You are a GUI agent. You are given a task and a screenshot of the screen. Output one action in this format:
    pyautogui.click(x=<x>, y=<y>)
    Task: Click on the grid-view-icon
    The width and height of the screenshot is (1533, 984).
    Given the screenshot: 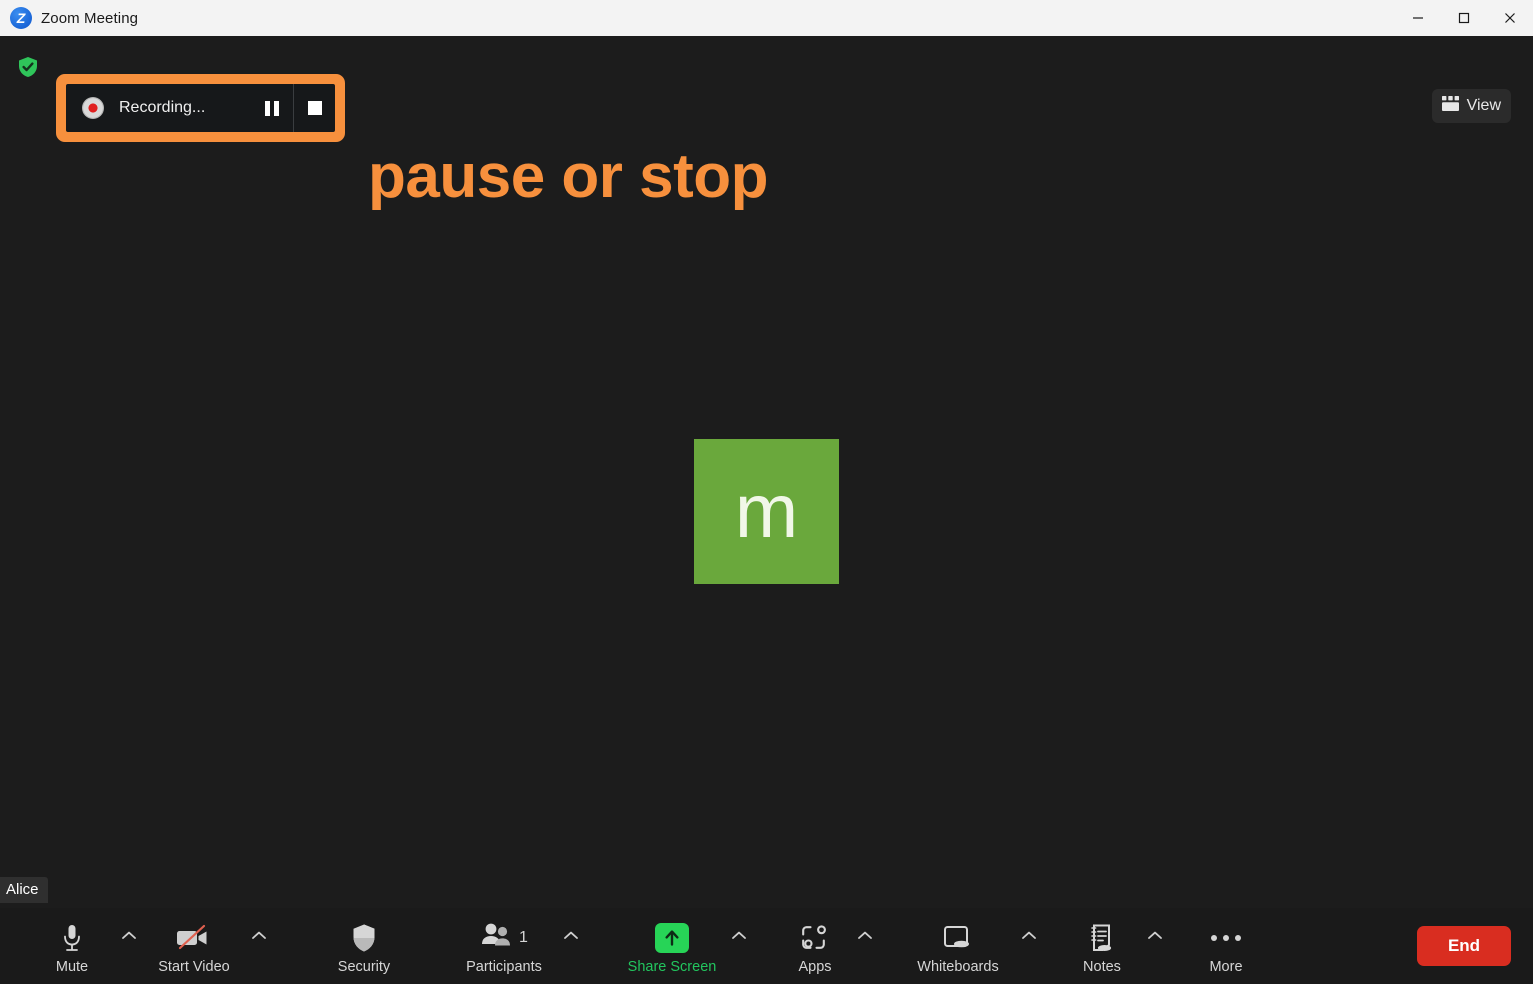 What is the action you would take?
    pyautogui.click(x=1450, y=106)
    